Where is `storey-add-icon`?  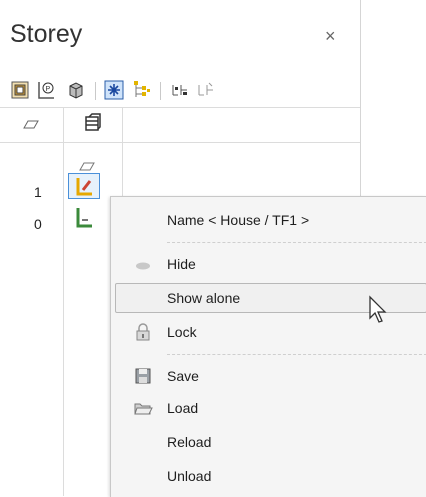 storey-add-icon is located at coordinates (180, 90).